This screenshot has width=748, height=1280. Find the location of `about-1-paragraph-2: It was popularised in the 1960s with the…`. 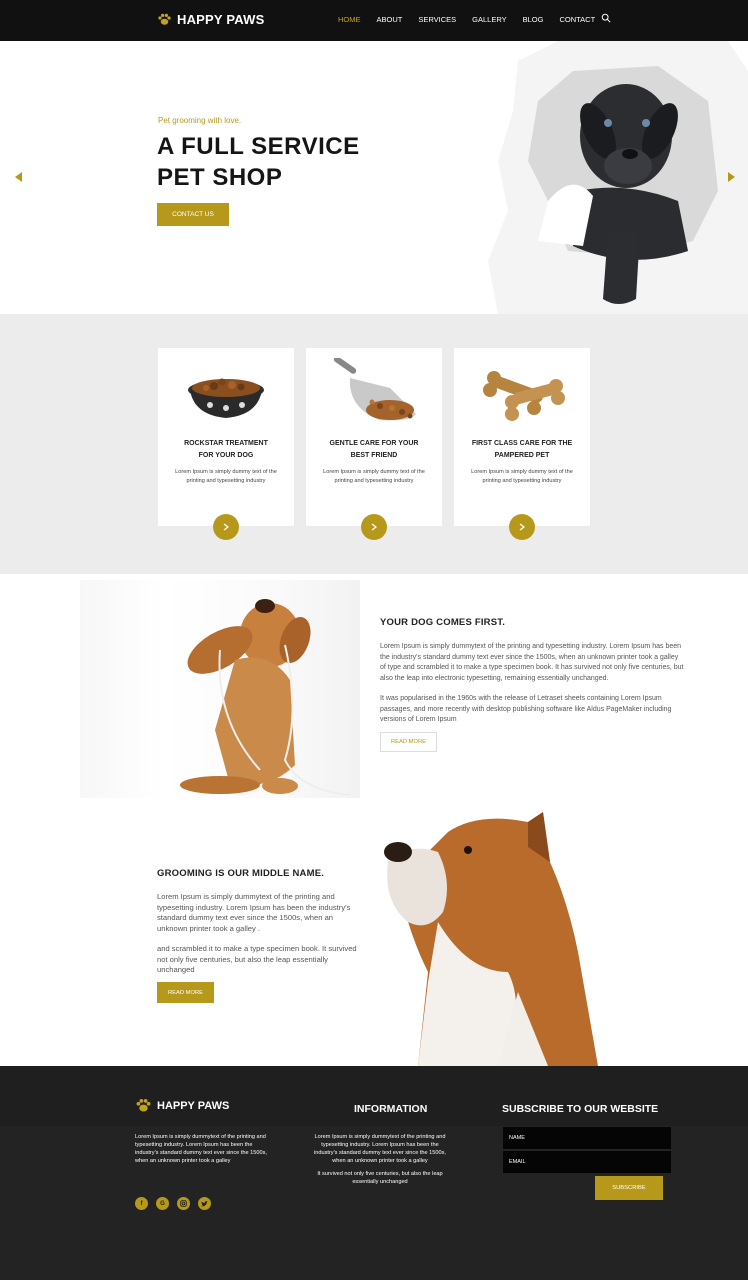

about-1-paragraph-2: It was popularised in the 1960s with the… is located at coordinates (526, 709).